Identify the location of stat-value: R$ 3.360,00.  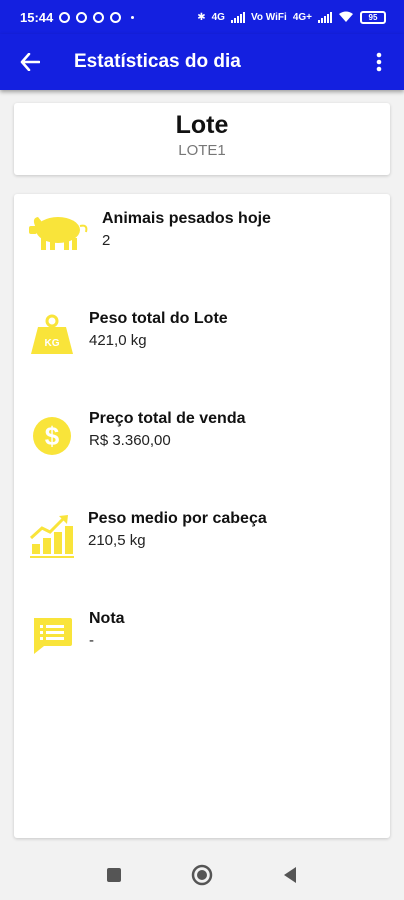
(130, 440).